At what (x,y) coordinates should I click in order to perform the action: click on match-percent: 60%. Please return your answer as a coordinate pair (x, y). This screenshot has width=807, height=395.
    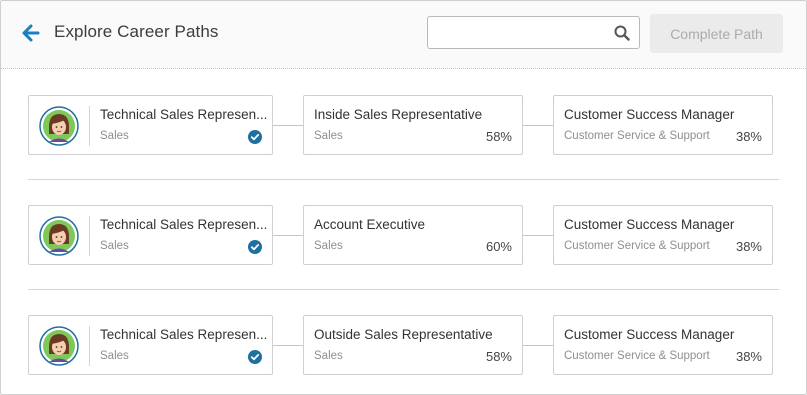
    Looking at the image, I should click on (498, 246).